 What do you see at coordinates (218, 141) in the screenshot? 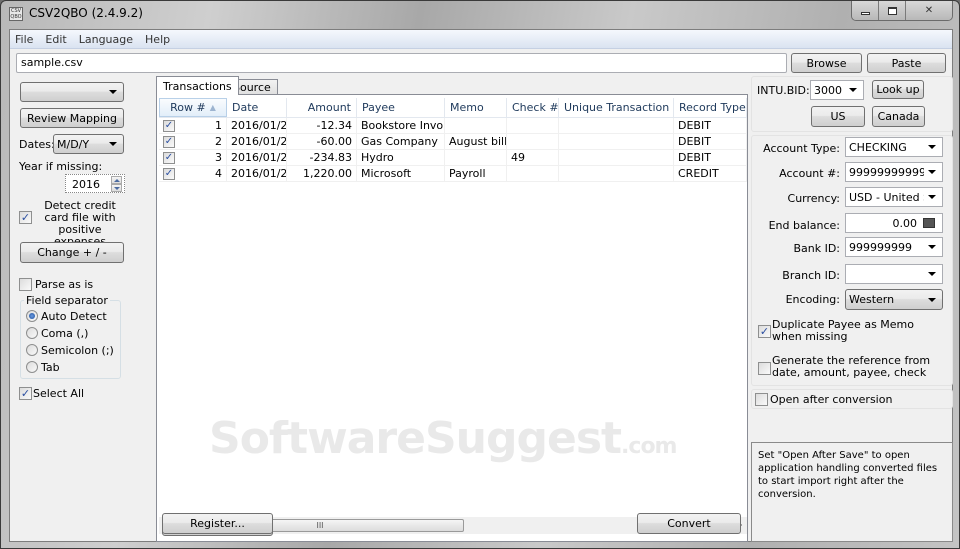
I see `row-number: 2` at bounding box center [218, 141].